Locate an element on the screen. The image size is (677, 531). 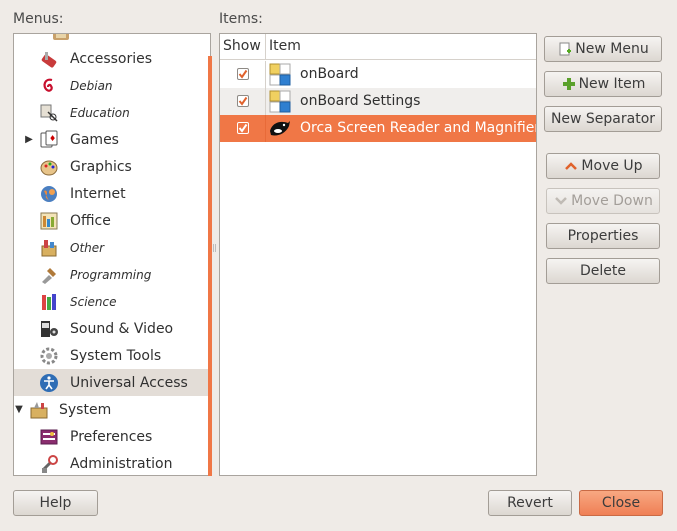
tree-item-system-tools: System Tools is located at coordinates (111, 355).